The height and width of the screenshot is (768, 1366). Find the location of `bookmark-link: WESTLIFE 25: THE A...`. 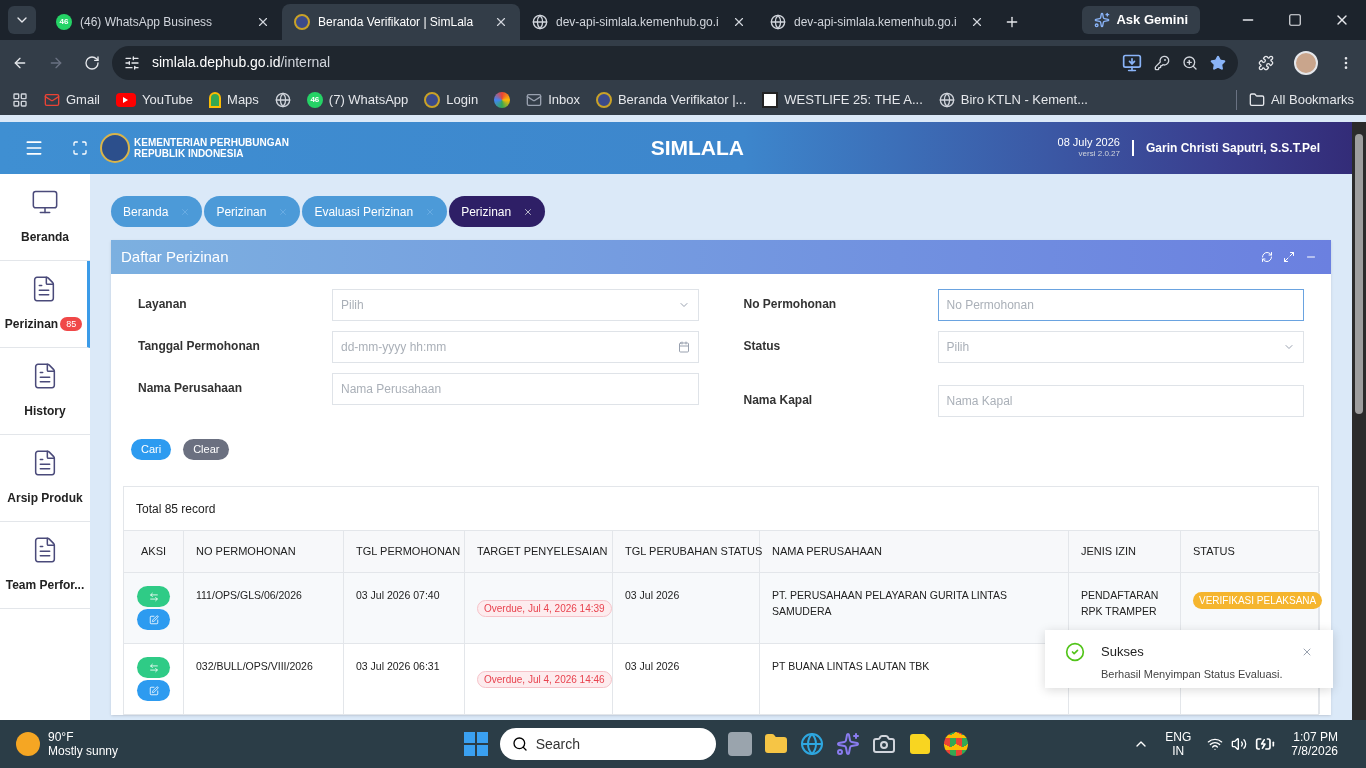

bookmark-link: WESTLIFE 25: THE A... is located at coordinates (842, 100).